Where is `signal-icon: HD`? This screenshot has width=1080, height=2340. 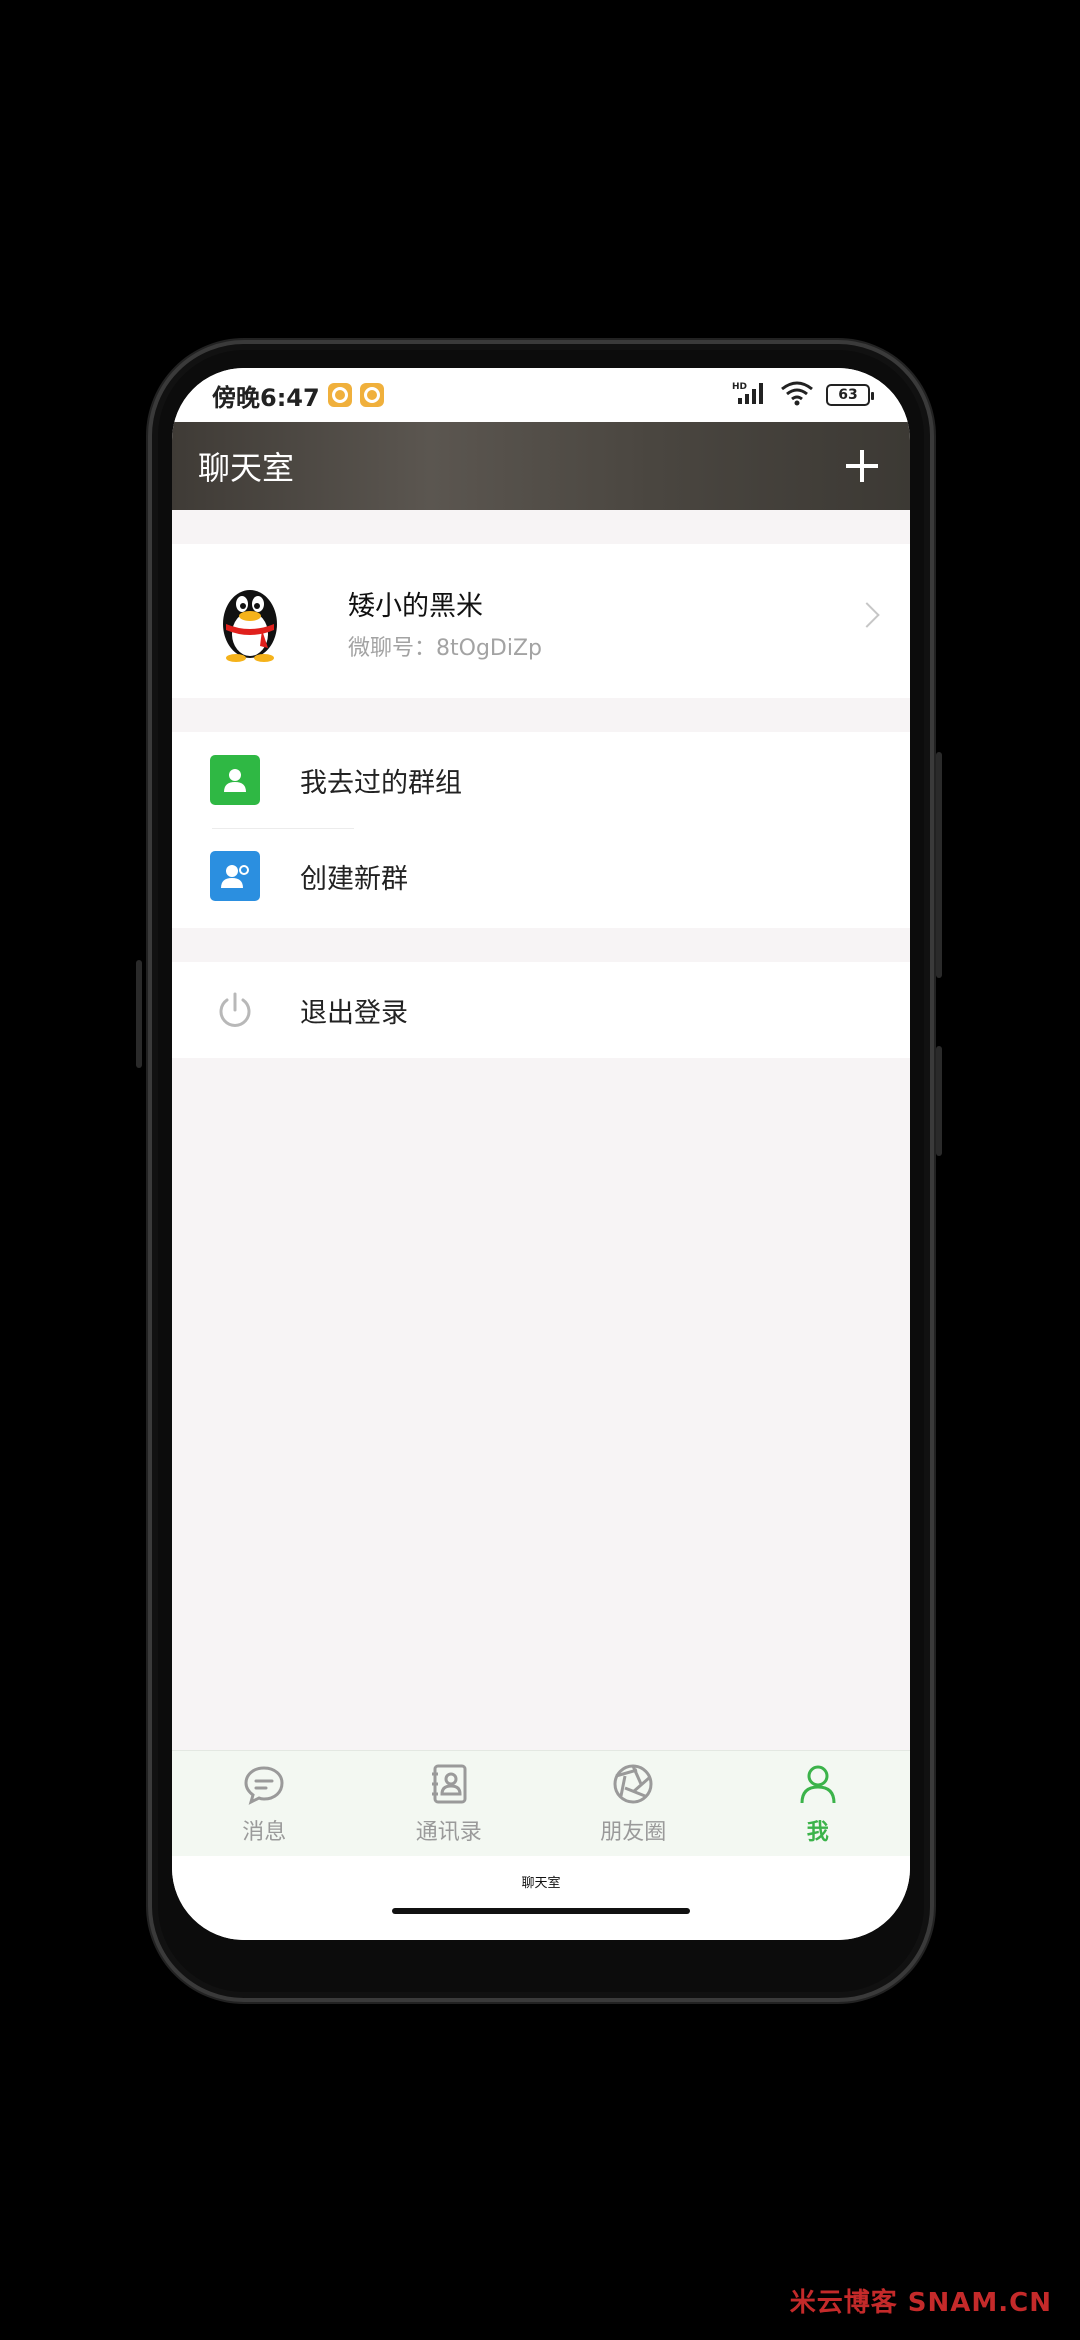
signal-icon: HD is located at coordinates (750, 395).